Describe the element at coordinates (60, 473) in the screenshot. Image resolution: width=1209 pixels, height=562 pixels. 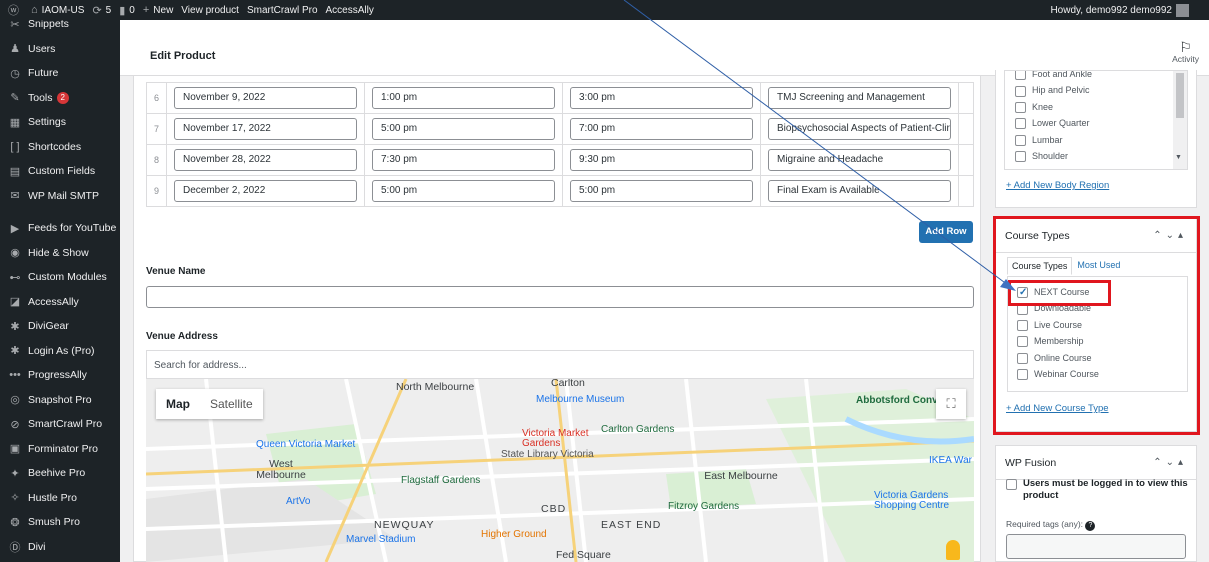
I see `sidebar-item-beehive-pro: ✦ Beehive Pro` at that location.